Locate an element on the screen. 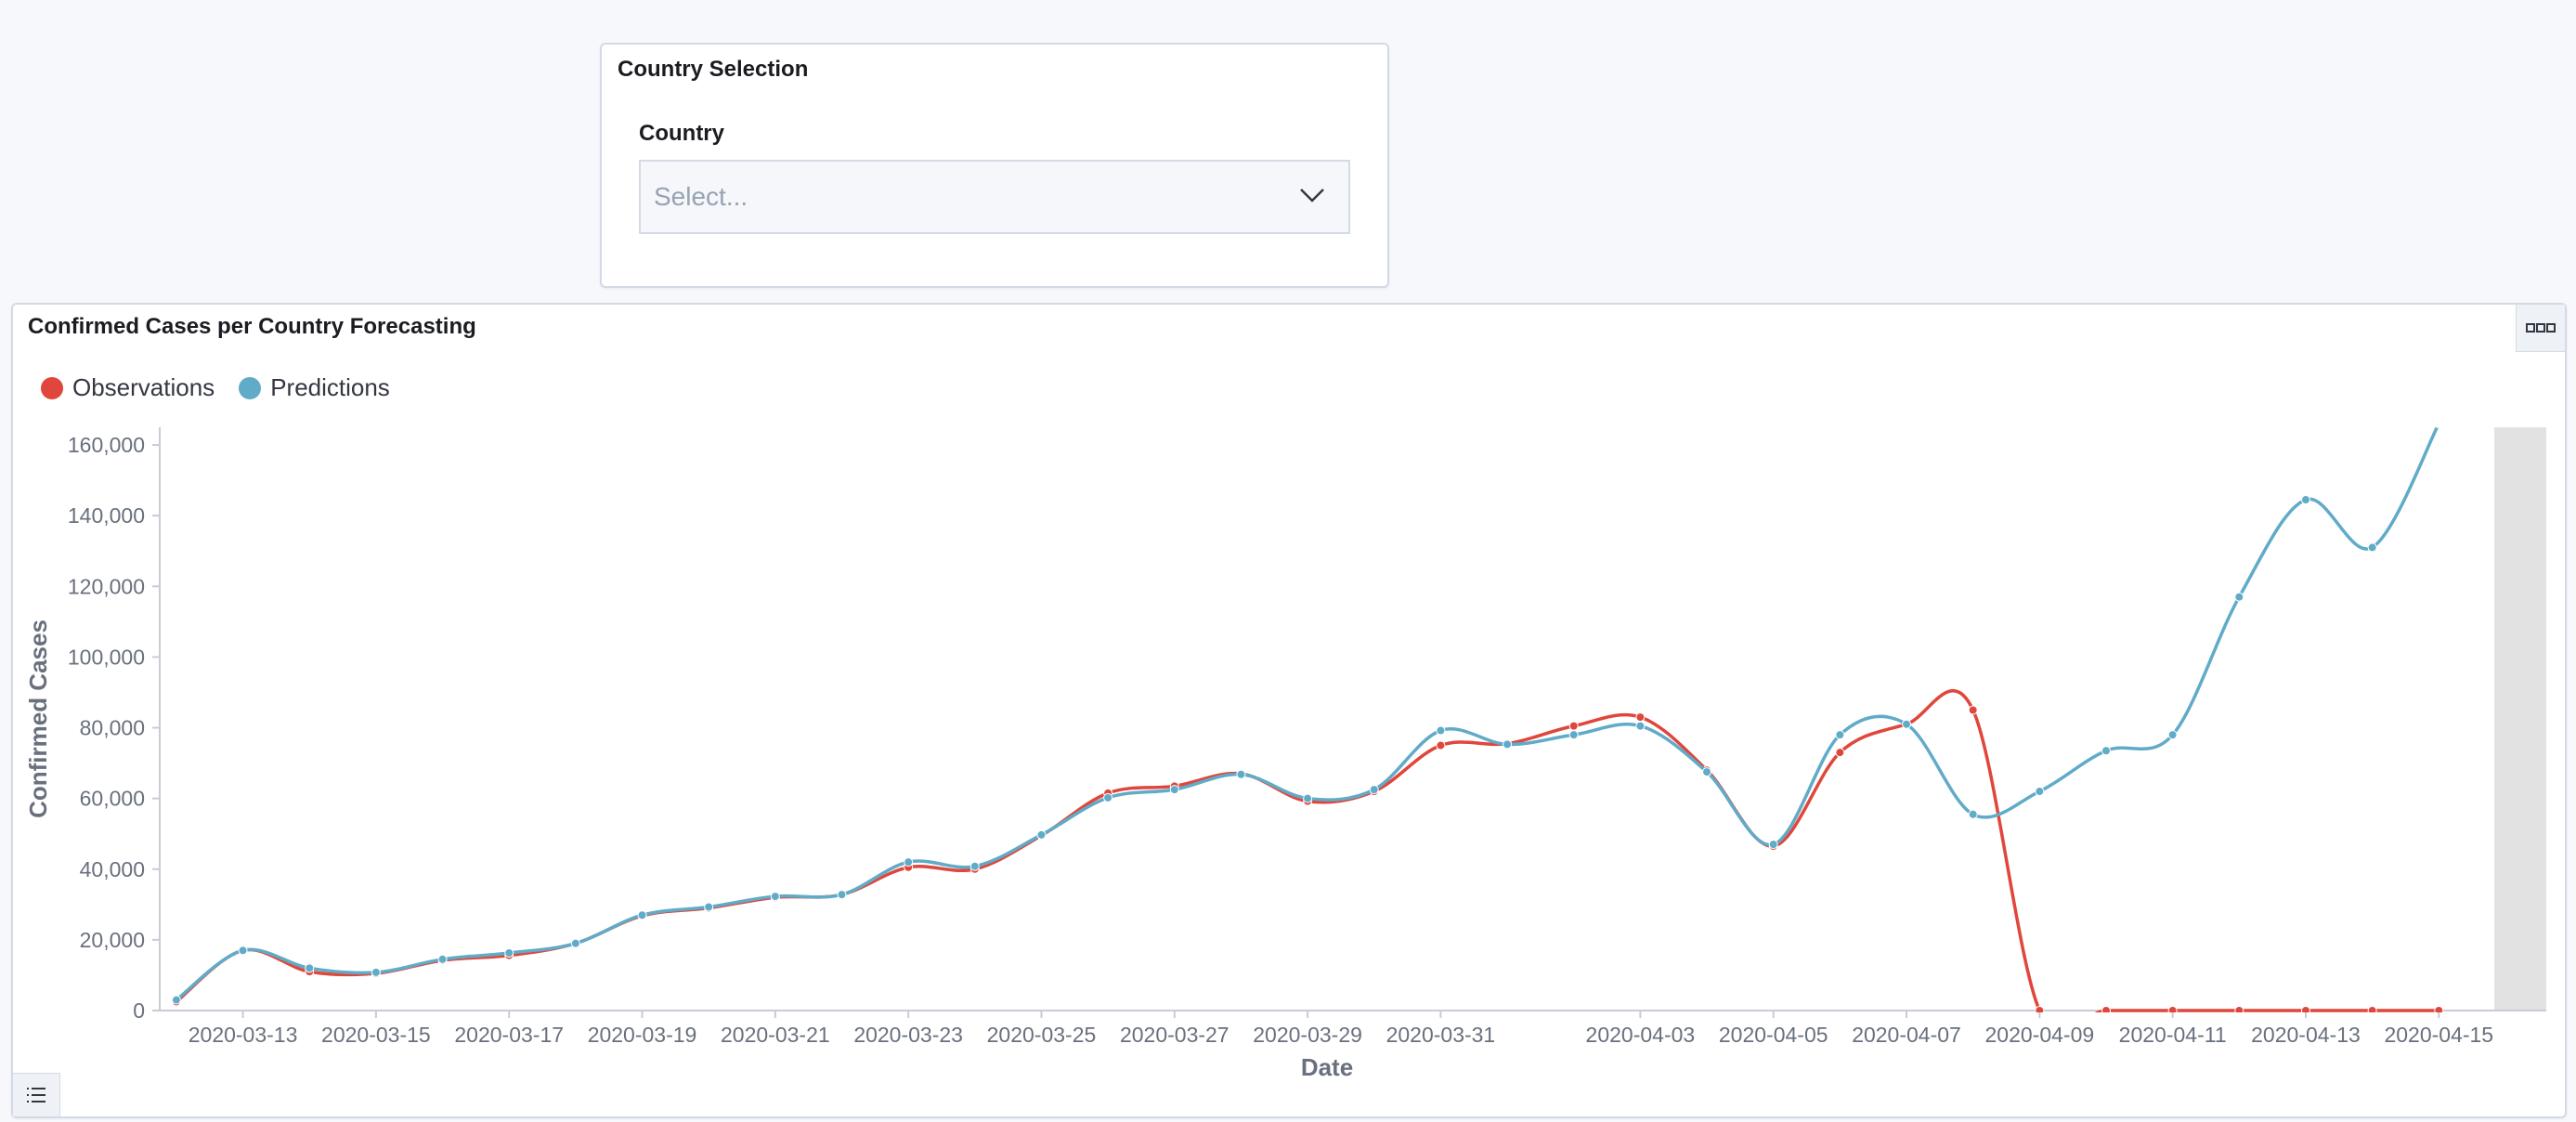  legend-item-predictions: Predictions is located at coordinates (314, 387).